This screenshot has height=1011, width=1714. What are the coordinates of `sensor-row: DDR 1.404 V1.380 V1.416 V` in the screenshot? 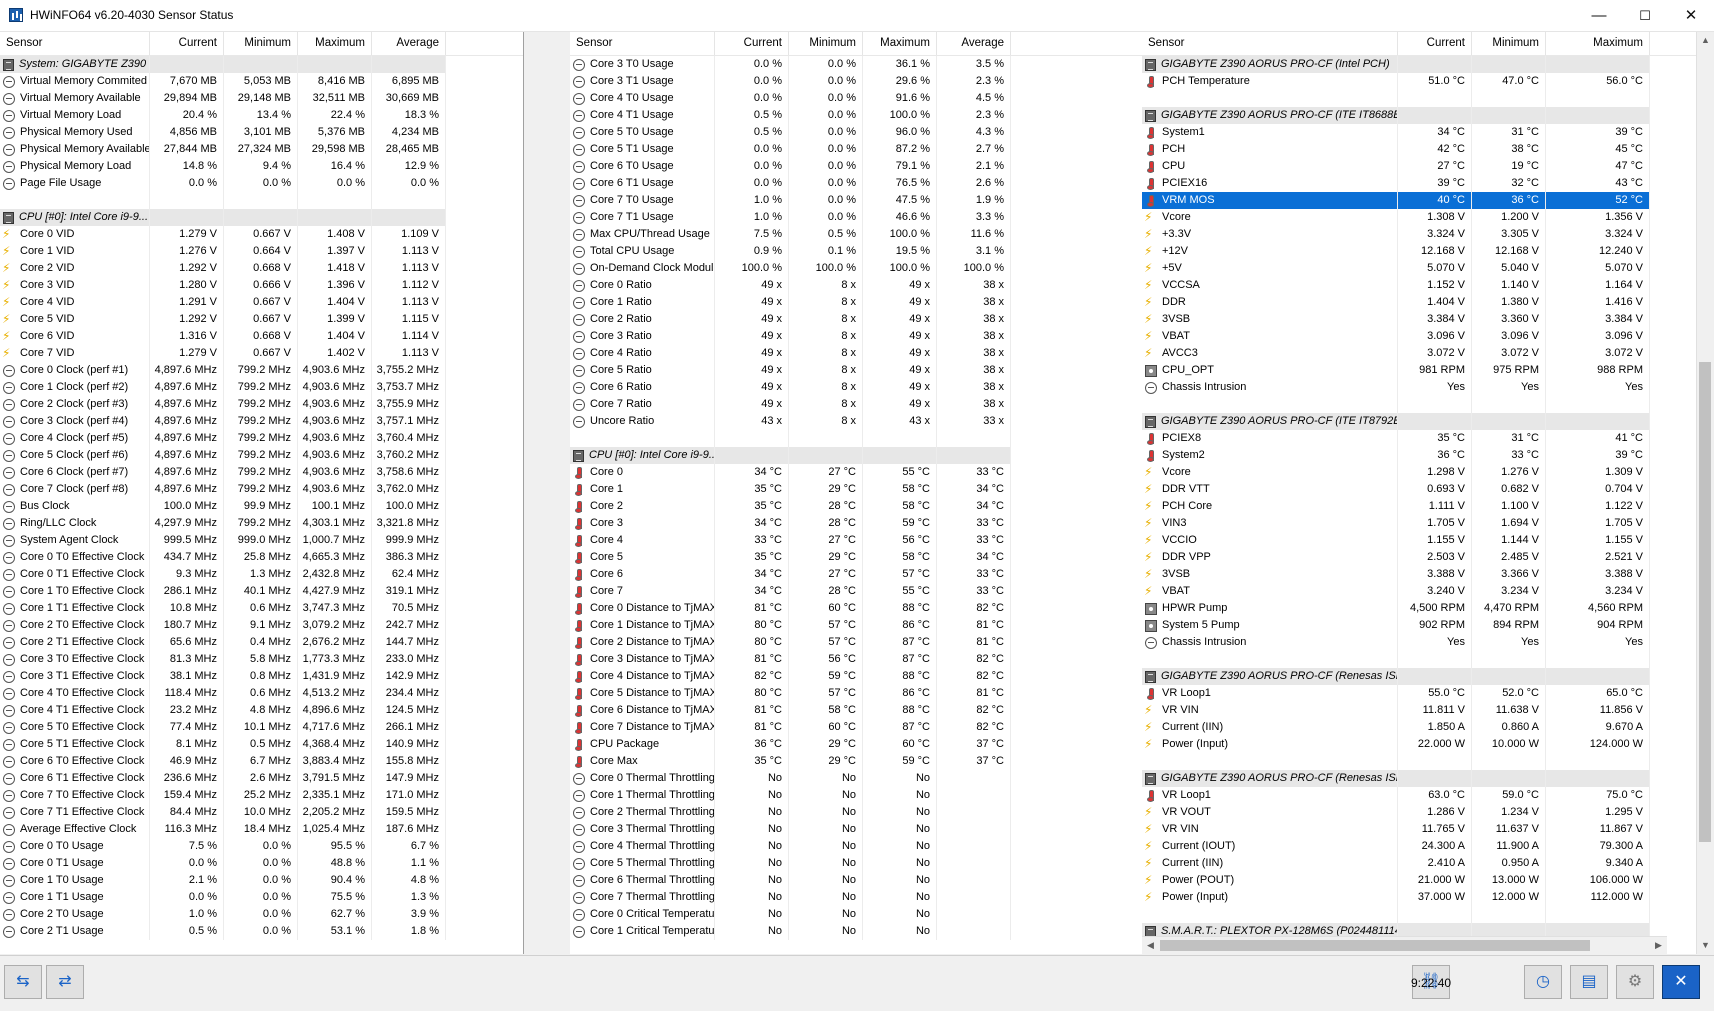 It's located at (1428, 302).